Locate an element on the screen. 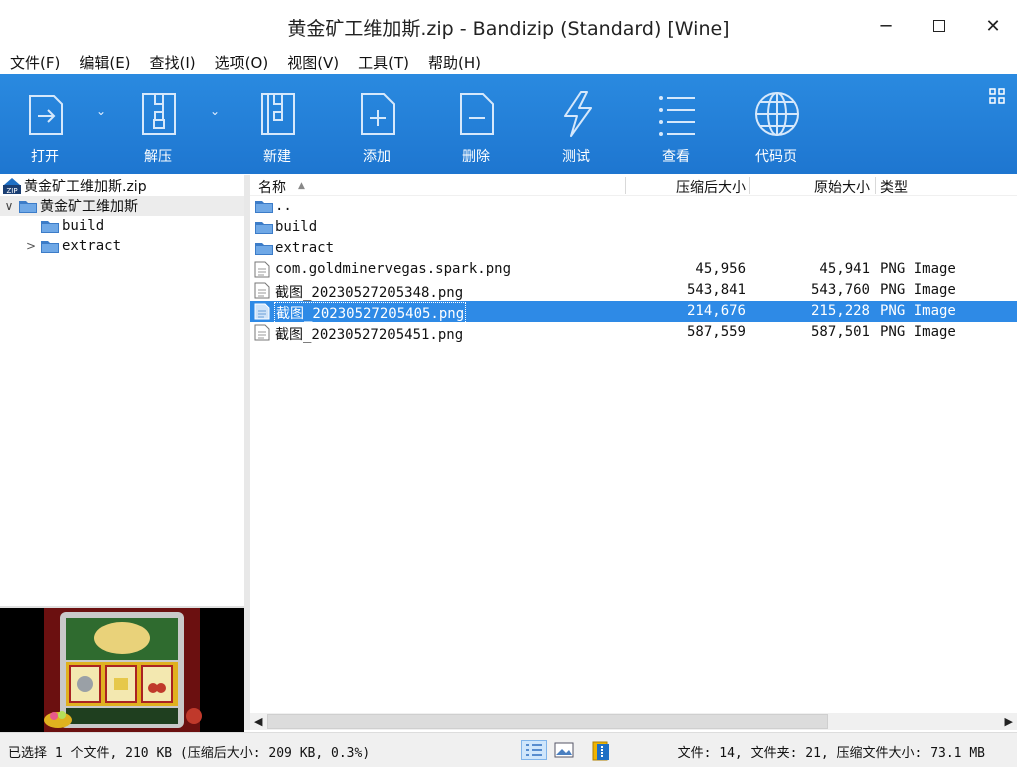  menu-tools: 工具(T) is located at coordinates (383, 63).